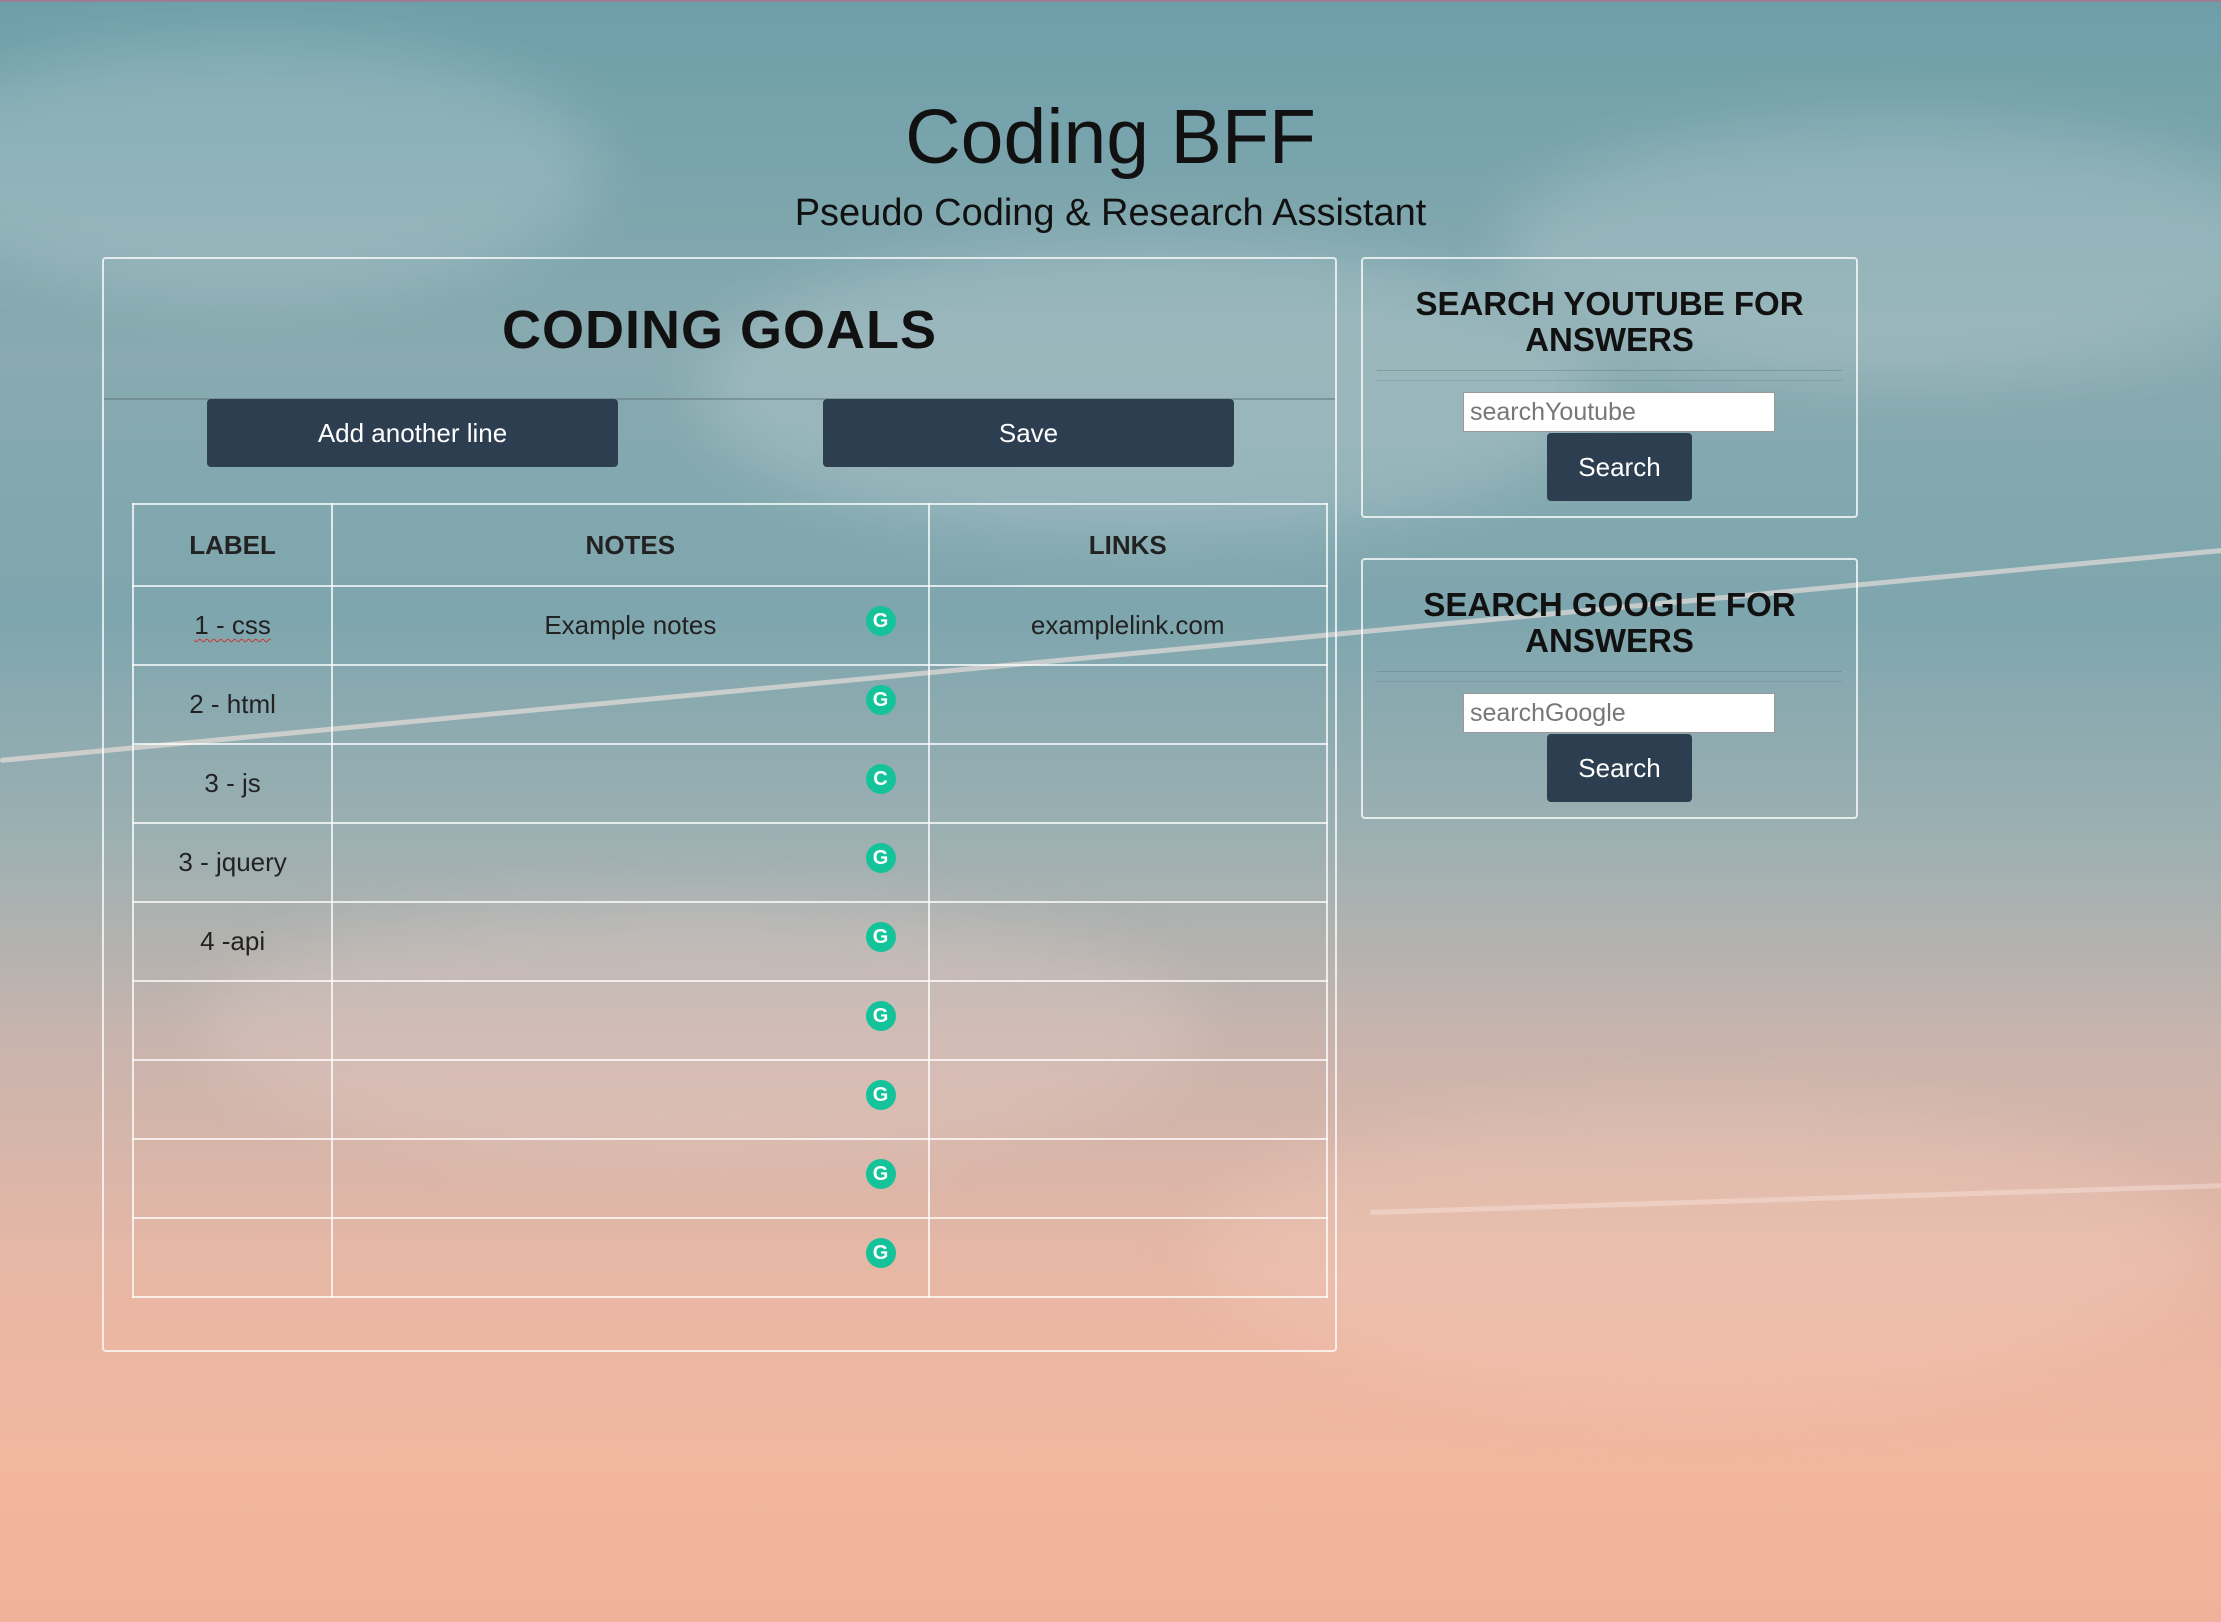  Describe the element at coordinates (412, 433) in the screenshot. I see `add-line-button: Add another line` at that location.